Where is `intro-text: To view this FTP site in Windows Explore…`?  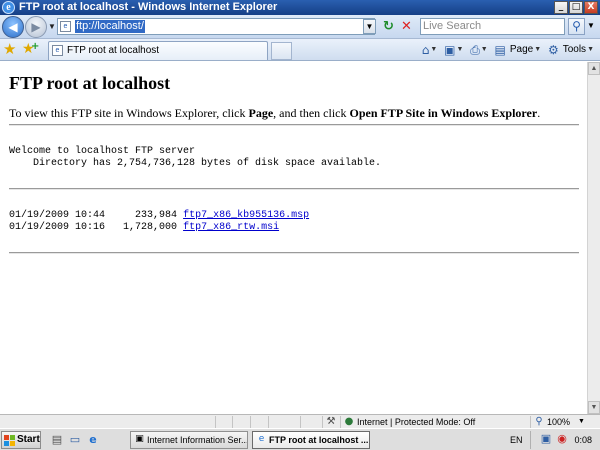
intro-text: To view this FTP site in Windows Explore… is located at coordinates (274, 113).